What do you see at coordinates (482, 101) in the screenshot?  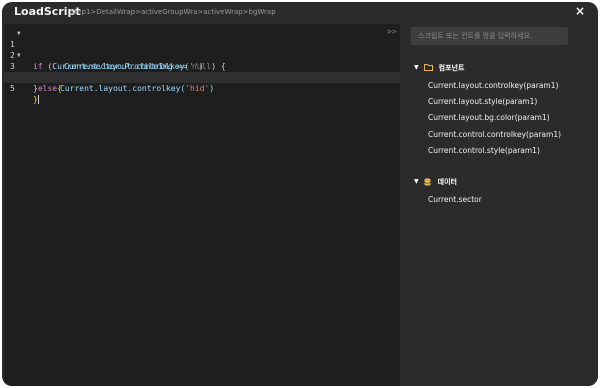 I see `list-item: Current.layout.style(param1)` at bounding box center [482, 101].